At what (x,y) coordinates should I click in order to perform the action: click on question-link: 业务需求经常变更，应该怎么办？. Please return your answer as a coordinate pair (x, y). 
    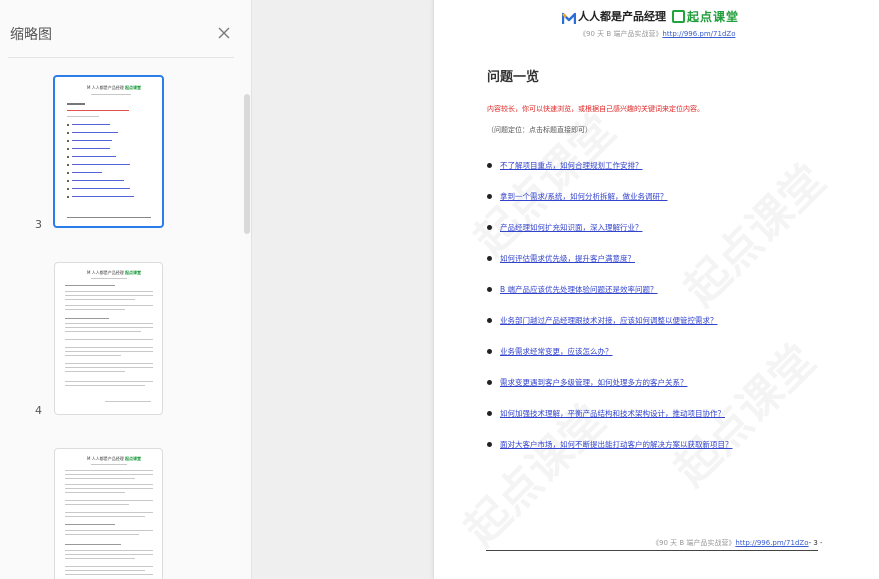
    Looking at the image, I should click on (556, 351).